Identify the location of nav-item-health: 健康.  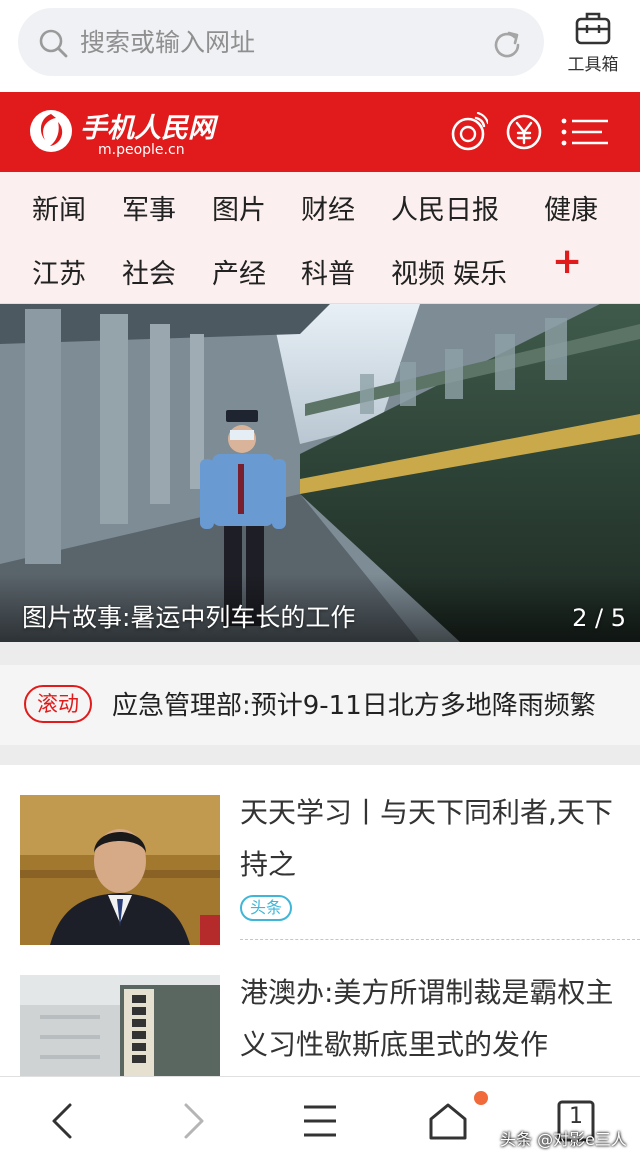
(571, 207).